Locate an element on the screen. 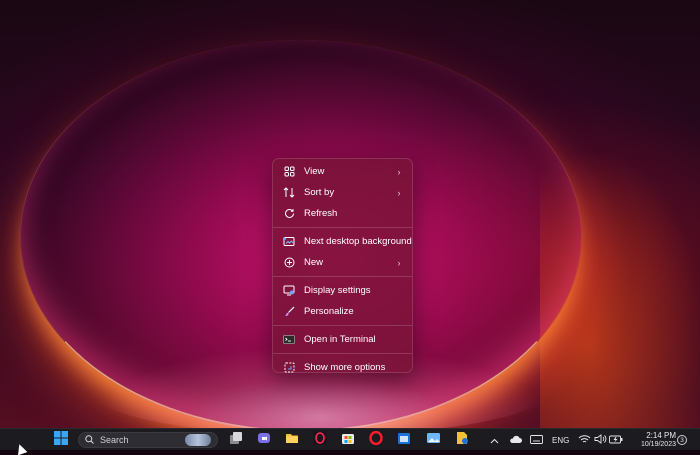 This screenshot has height=455, width=700. grid-icon is located at coordinates (289, 172).